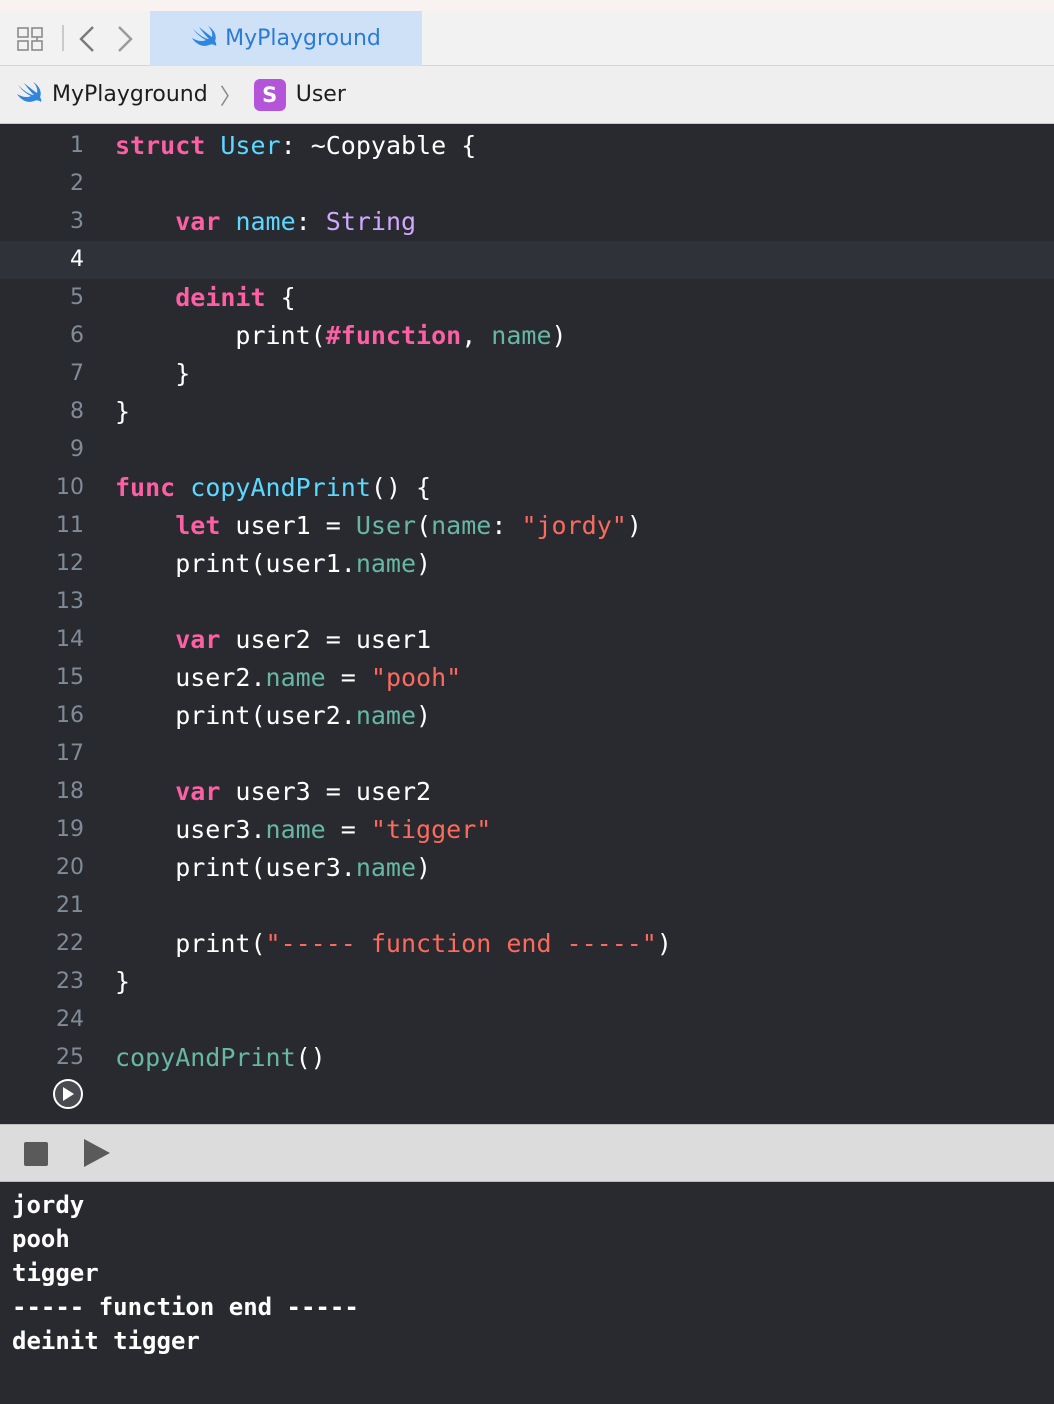 The width and height of the screenshot is (1054, 1404). I want to click on code-line: 7 }, so click(527, 374).